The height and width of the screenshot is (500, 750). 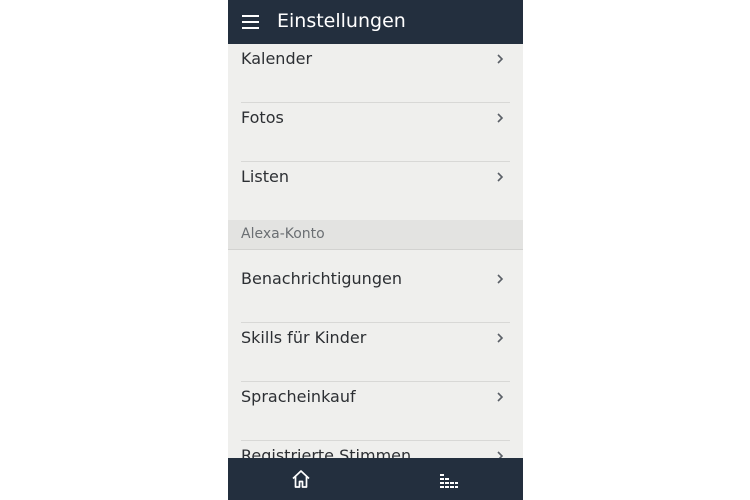 I want to click on settings-item-label: Benachrichtigungen, so click(x=321, y=278).